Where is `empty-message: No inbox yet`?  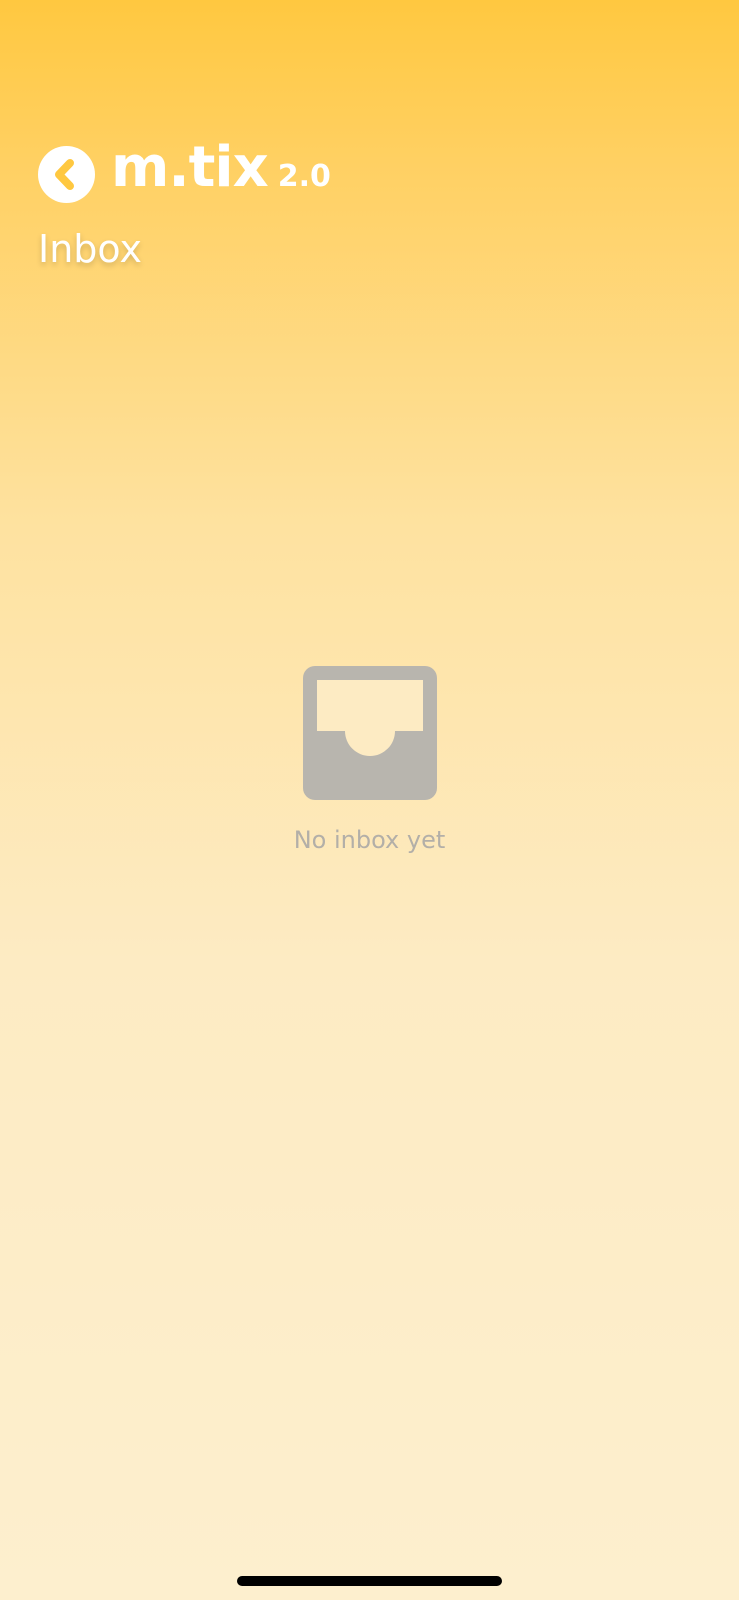
empty-message: No inbox yet is located at coordinates (369, 840).